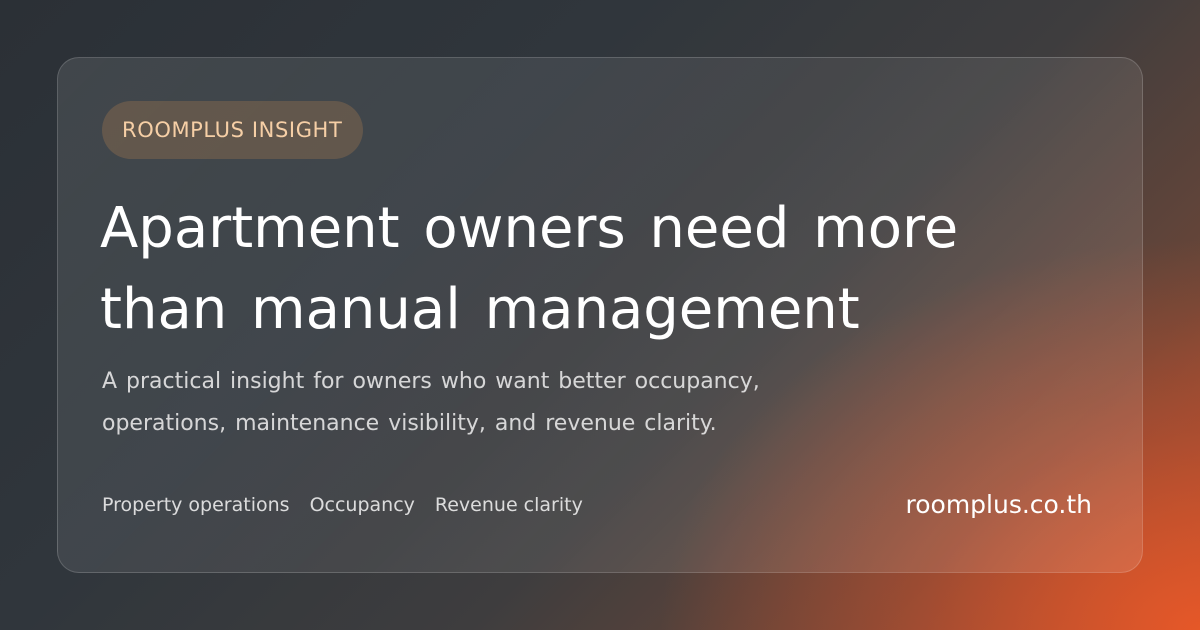  I want to click on site-url: roomplus.co.th, so click(999, 504).